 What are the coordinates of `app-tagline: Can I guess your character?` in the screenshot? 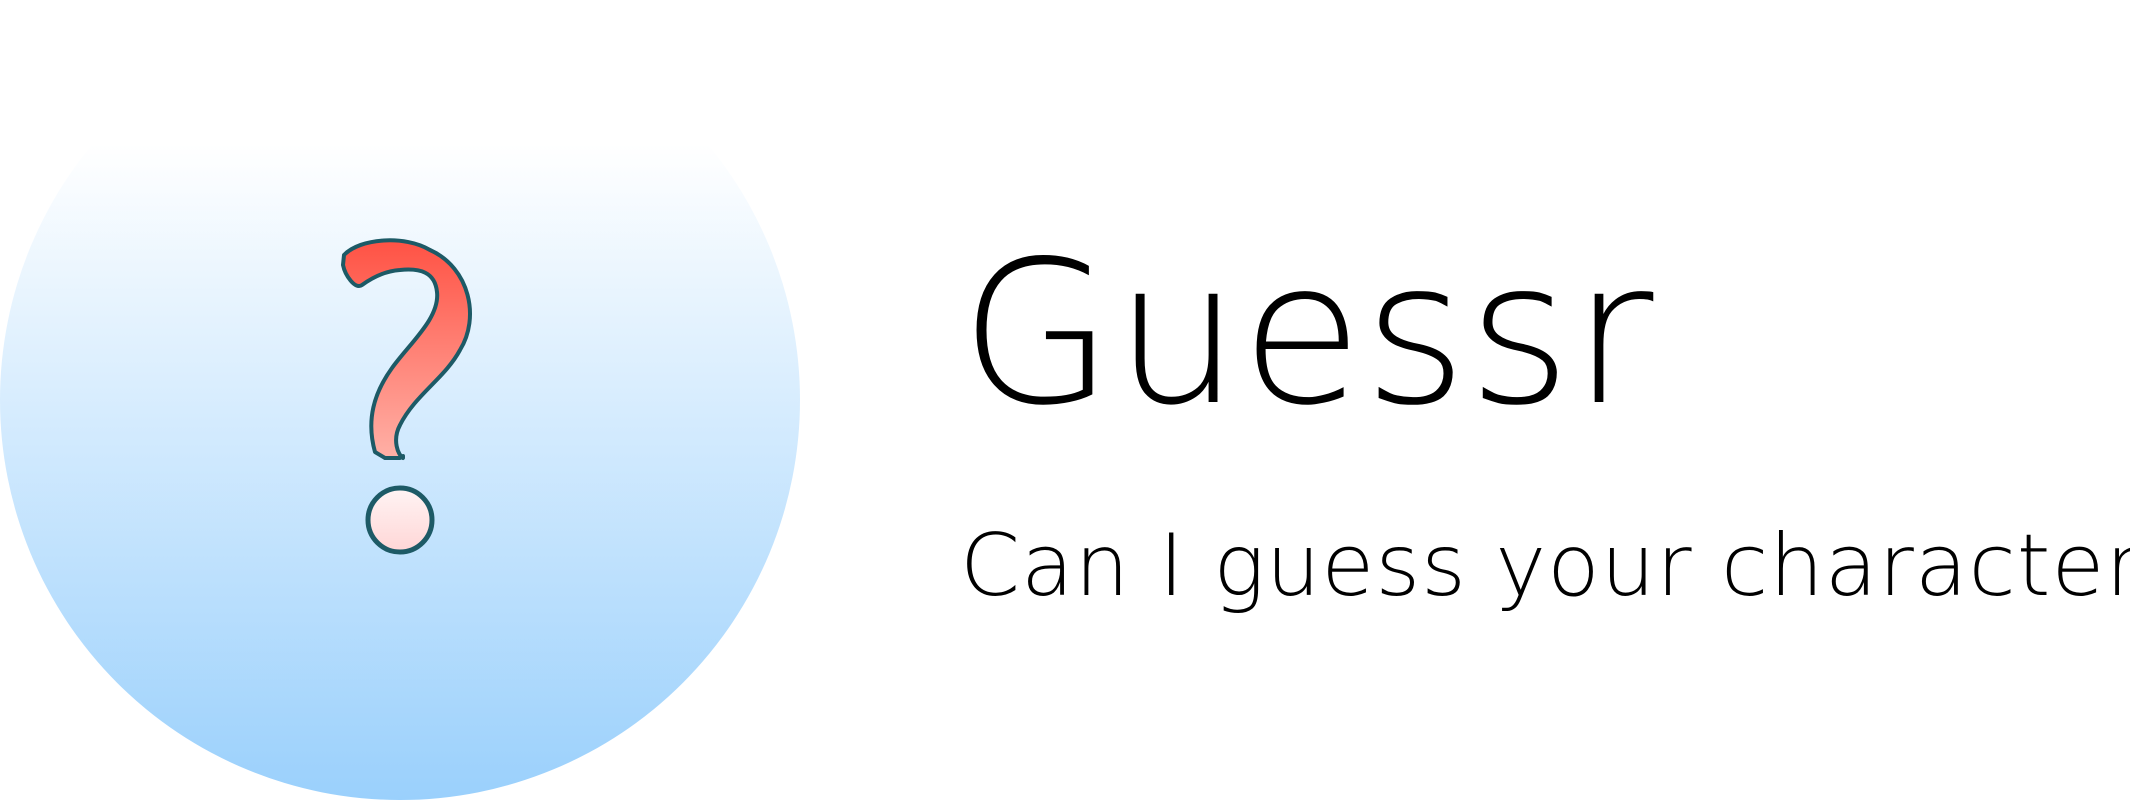 It's located at (1545, 566).